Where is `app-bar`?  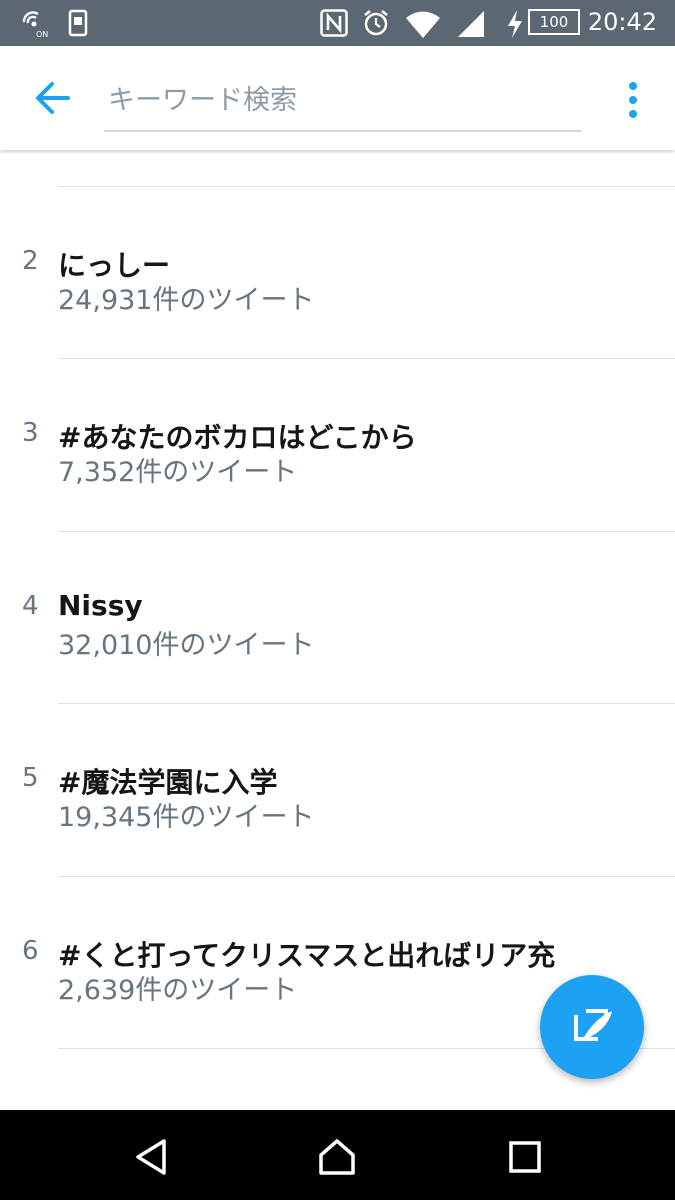 app-bar is located at coordinates (337, 98).